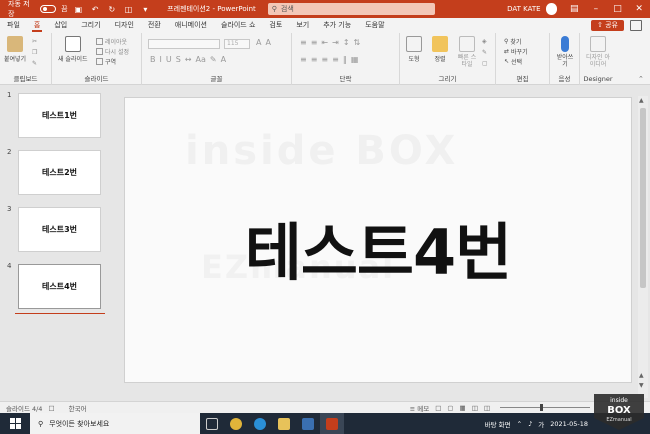 This screenshot has height=434, width=650. Describe the element at coordinates (467, 52) in the screenshot. I see `quick-styles-button: 빠른 스타일` at that location.